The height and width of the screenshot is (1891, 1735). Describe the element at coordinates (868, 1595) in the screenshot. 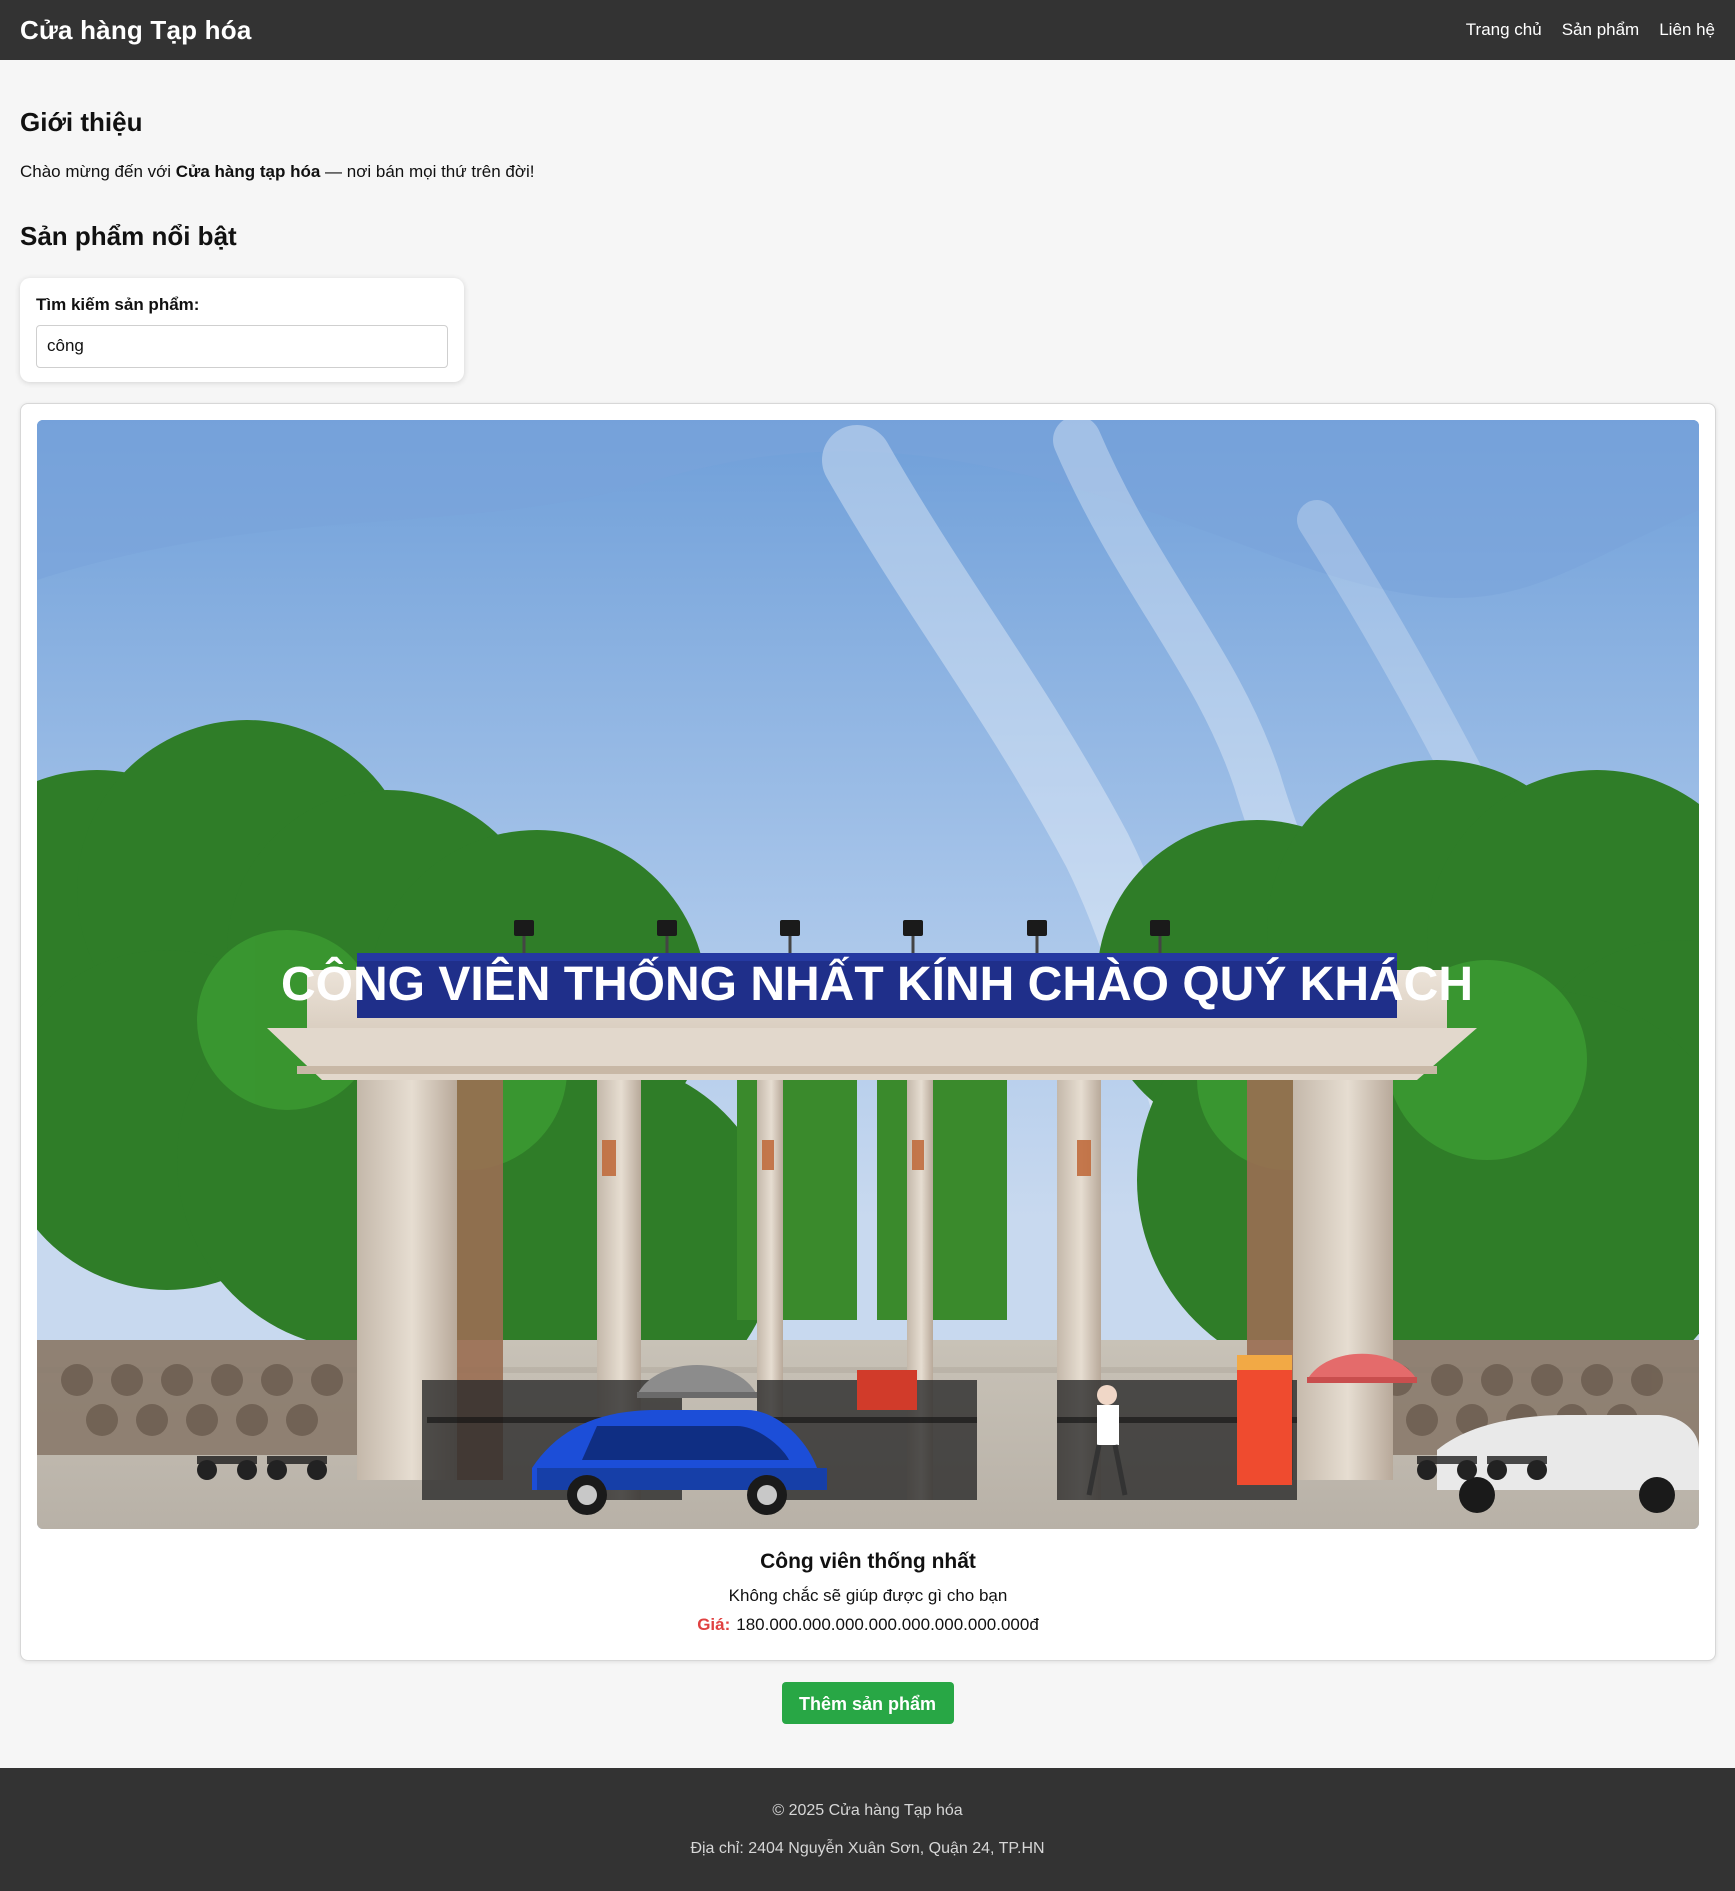

I see `product-description: Không chắc sẽ giúp được gì cho bạn` at that location.